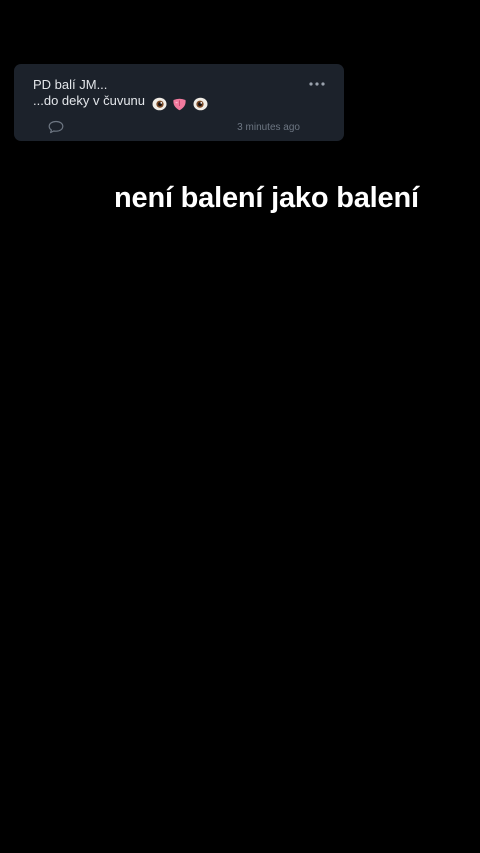 The height and width of the screenshot is (853, 480). I want to click on tongue-emoji-icon, so click(179, 104).